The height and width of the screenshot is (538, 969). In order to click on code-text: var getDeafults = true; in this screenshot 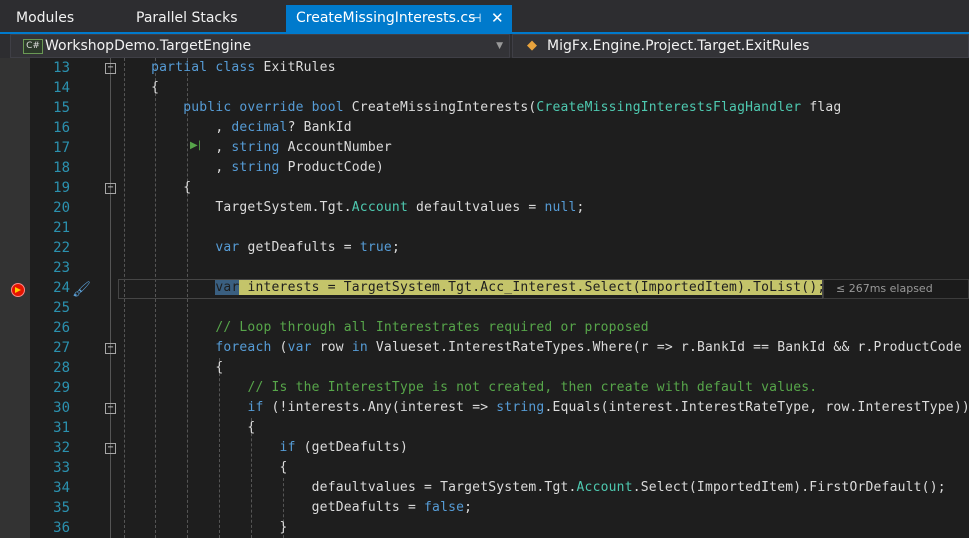, I will do `click(259, 248)`.